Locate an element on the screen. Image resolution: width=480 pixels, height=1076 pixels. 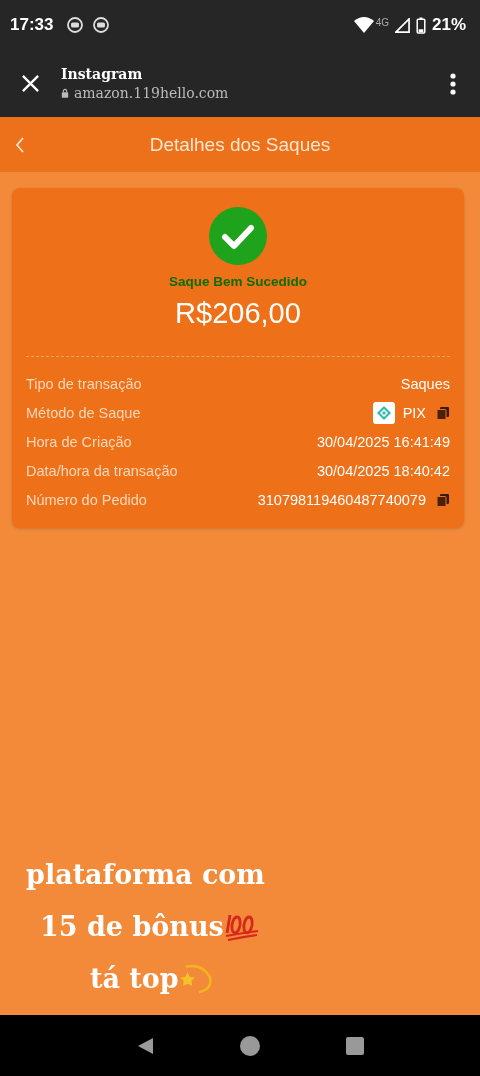
detail-value: 310798119460487740079 is located at coordinates (341, 499).